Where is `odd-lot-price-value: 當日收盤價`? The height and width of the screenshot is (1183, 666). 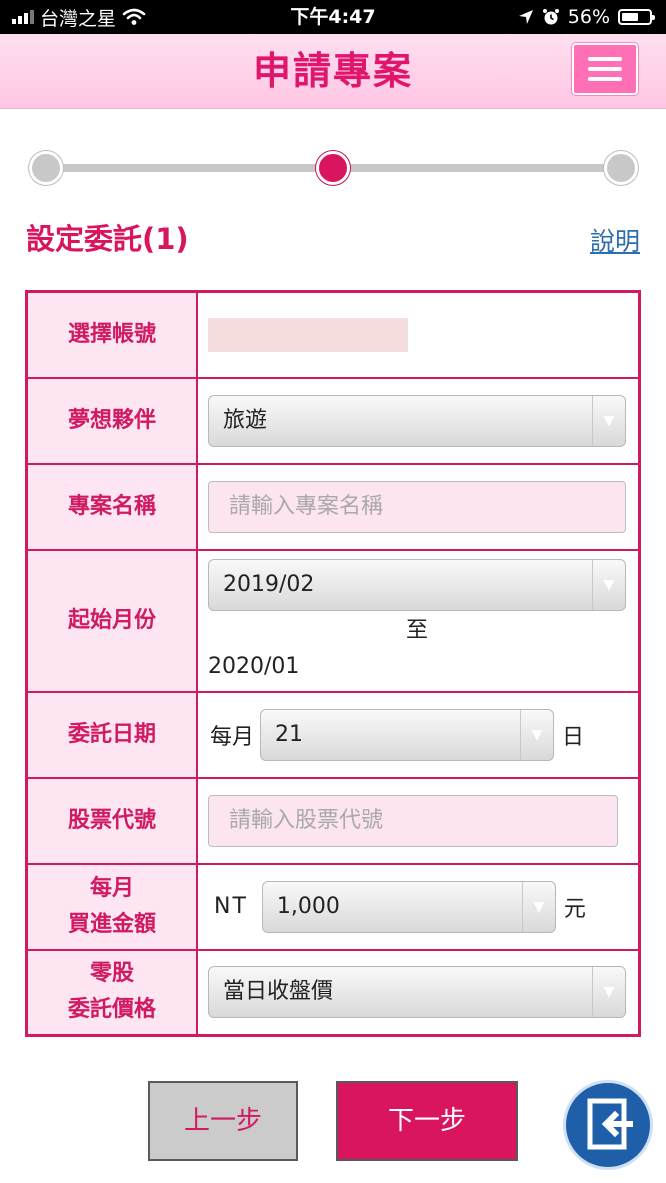 odd-lot-price-value: 當日收盤價 is located at coordinates (278, 992).